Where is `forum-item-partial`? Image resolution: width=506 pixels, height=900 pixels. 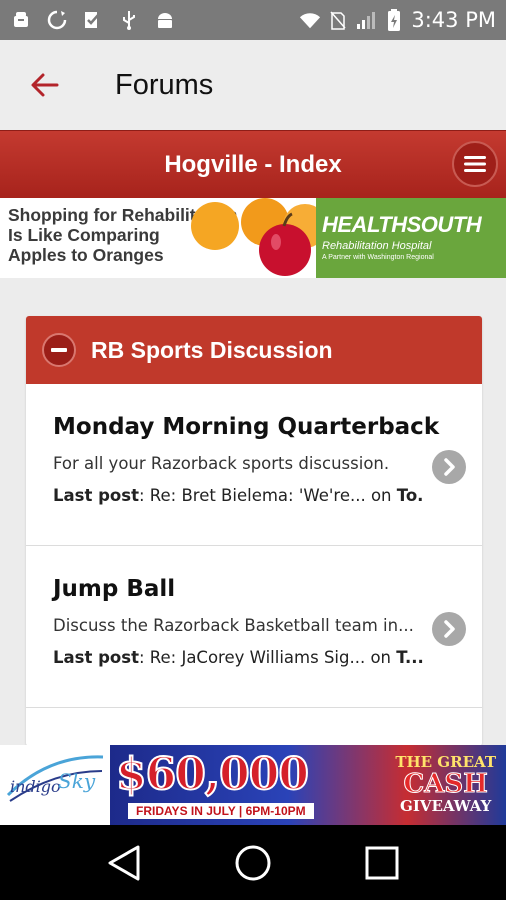 forum-item-partial is located at coordinates (254, 727).